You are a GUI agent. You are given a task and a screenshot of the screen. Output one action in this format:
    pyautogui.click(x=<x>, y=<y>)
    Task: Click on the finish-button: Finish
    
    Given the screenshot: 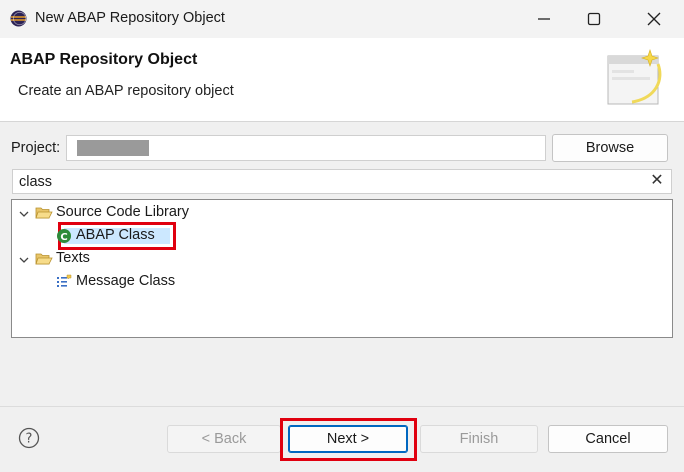 What is the action you would take?
    pyautogui.click(x=479, y=439)
    